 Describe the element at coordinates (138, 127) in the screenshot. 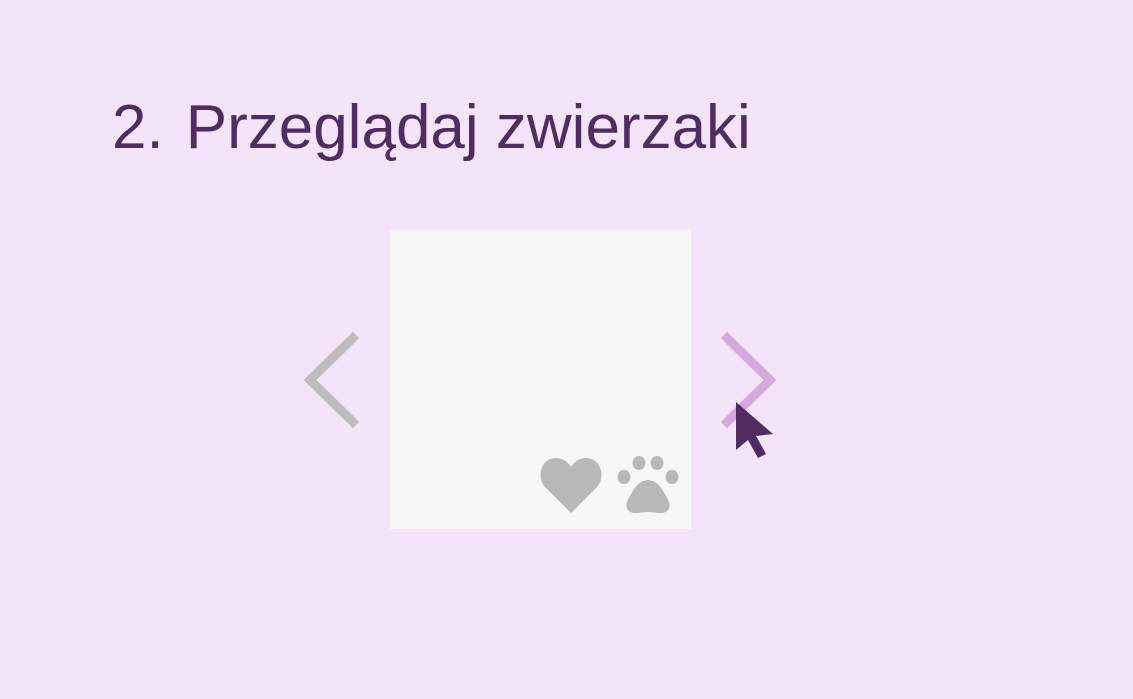

I see `step-number: 2.` at that location.